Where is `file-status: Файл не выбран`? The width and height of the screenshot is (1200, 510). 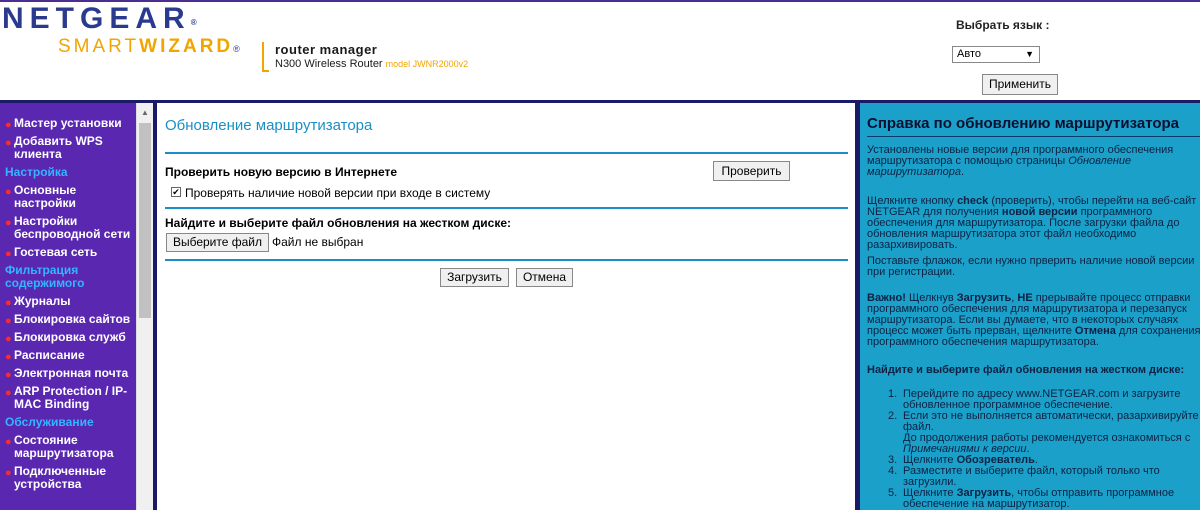 file-status: Файл не выбран is located at coordinates (318, 242).